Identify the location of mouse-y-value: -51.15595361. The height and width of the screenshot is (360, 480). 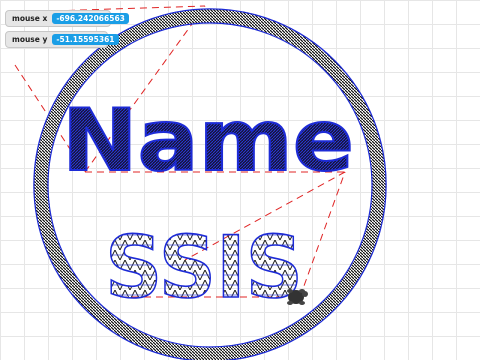
(85, 39).